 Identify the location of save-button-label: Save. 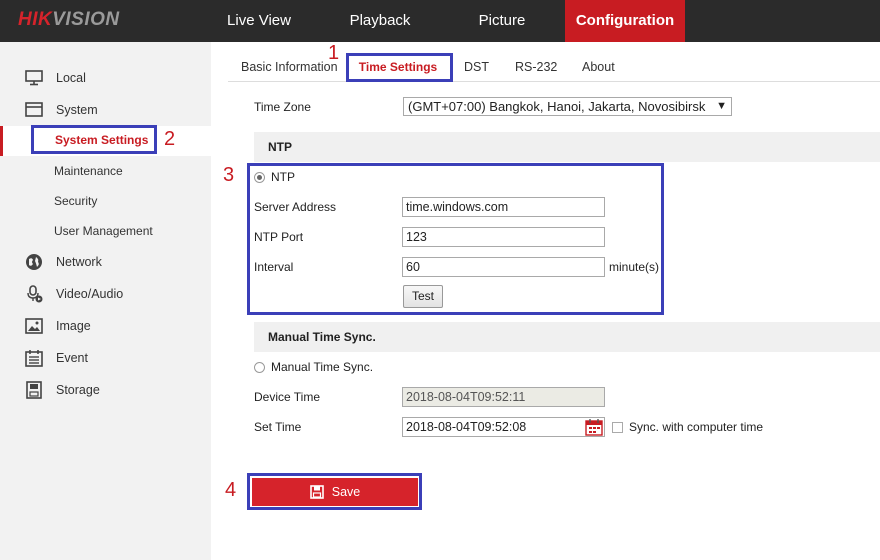
(346, 492).